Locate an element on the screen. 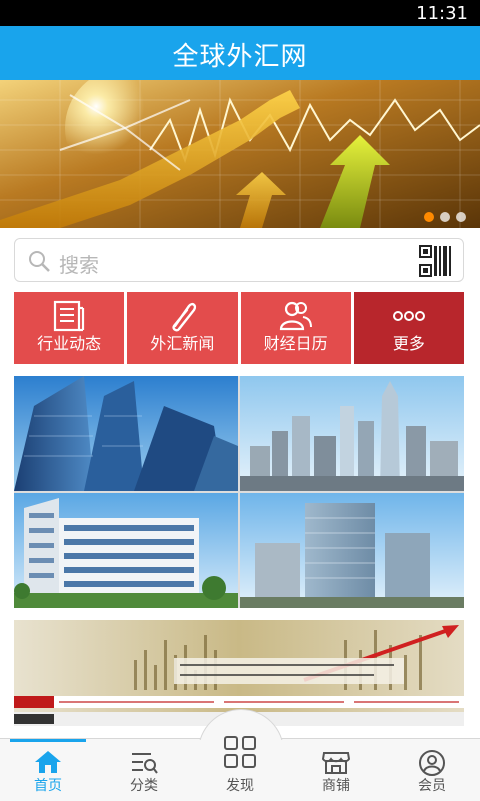 This screenshot has height=801, width=480. category-menu: 行业动态 外汇新闻 财经日历 更多 is located at coordinates (239, 328).